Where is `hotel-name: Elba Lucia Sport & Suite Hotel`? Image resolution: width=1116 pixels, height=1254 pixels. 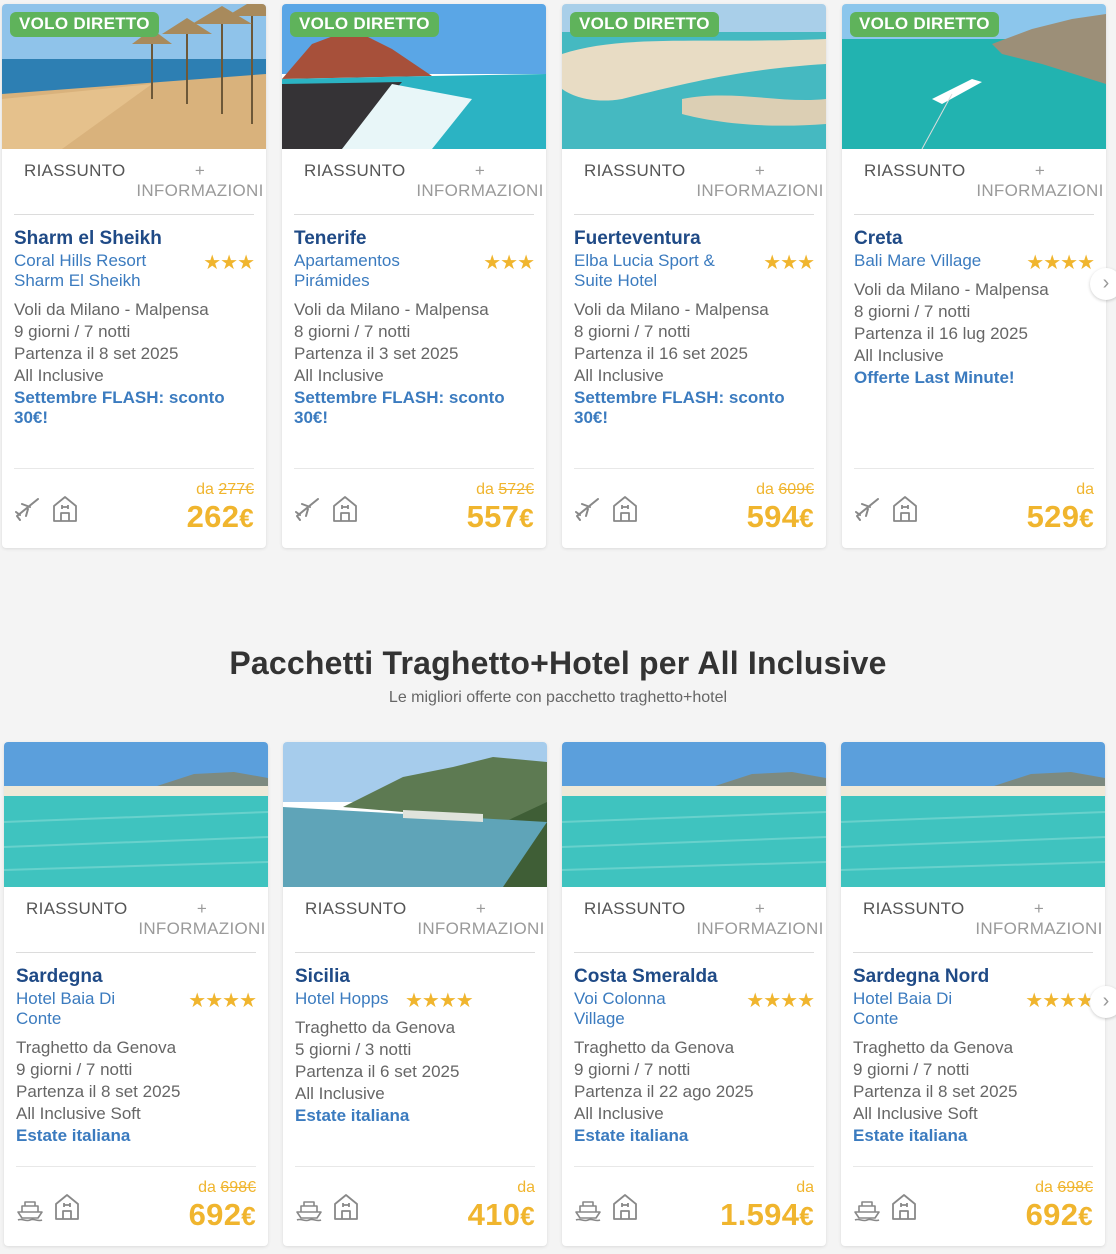 hotel-name: Elba Lucia Sport & Suite Hotel is located at coordinates (659, 271).